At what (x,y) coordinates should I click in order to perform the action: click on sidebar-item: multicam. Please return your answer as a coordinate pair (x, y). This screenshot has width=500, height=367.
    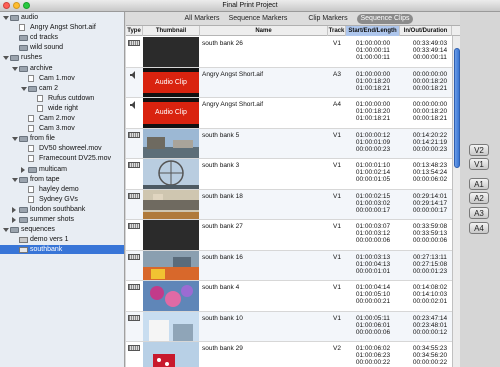
    Looking at the image, I should click on (62, 169).